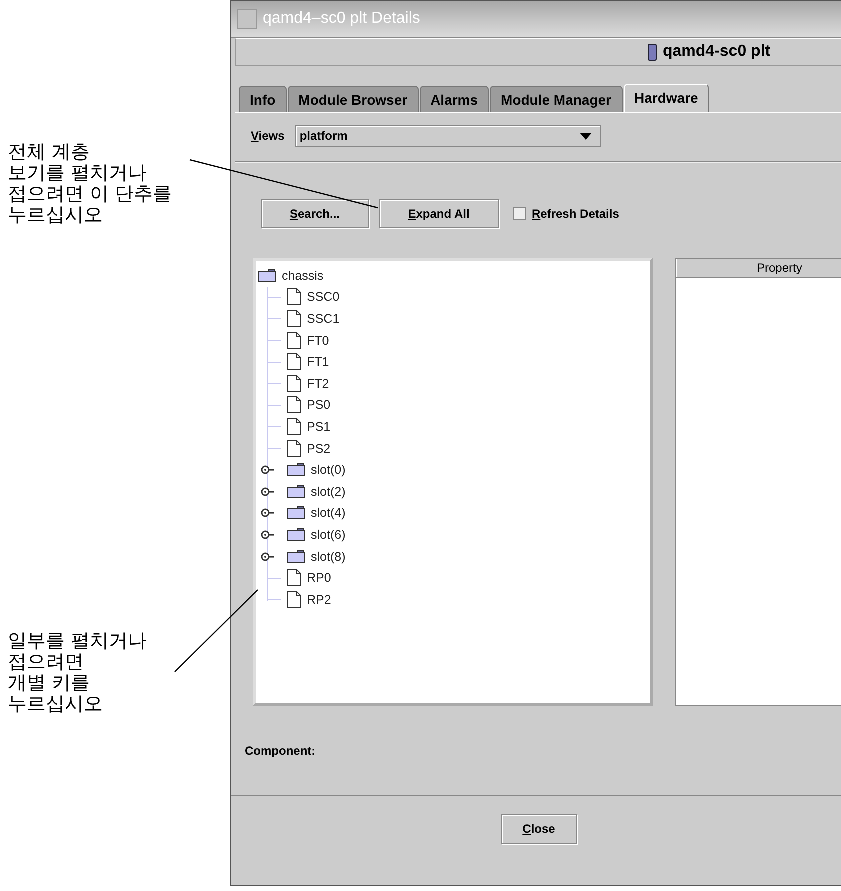 This screenshot has width=841, height=891. I want to click on tree-item: slot(6), so click(328, 535).